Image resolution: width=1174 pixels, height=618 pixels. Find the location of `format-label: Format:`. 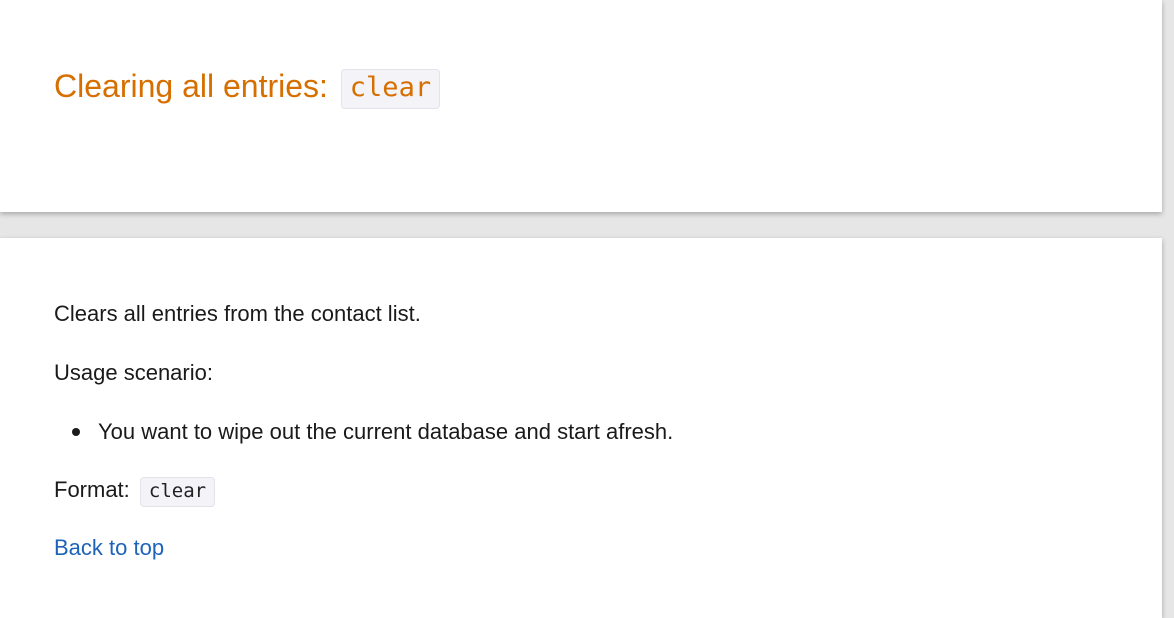

format-label: Format: is located at coordinates (92, 489).